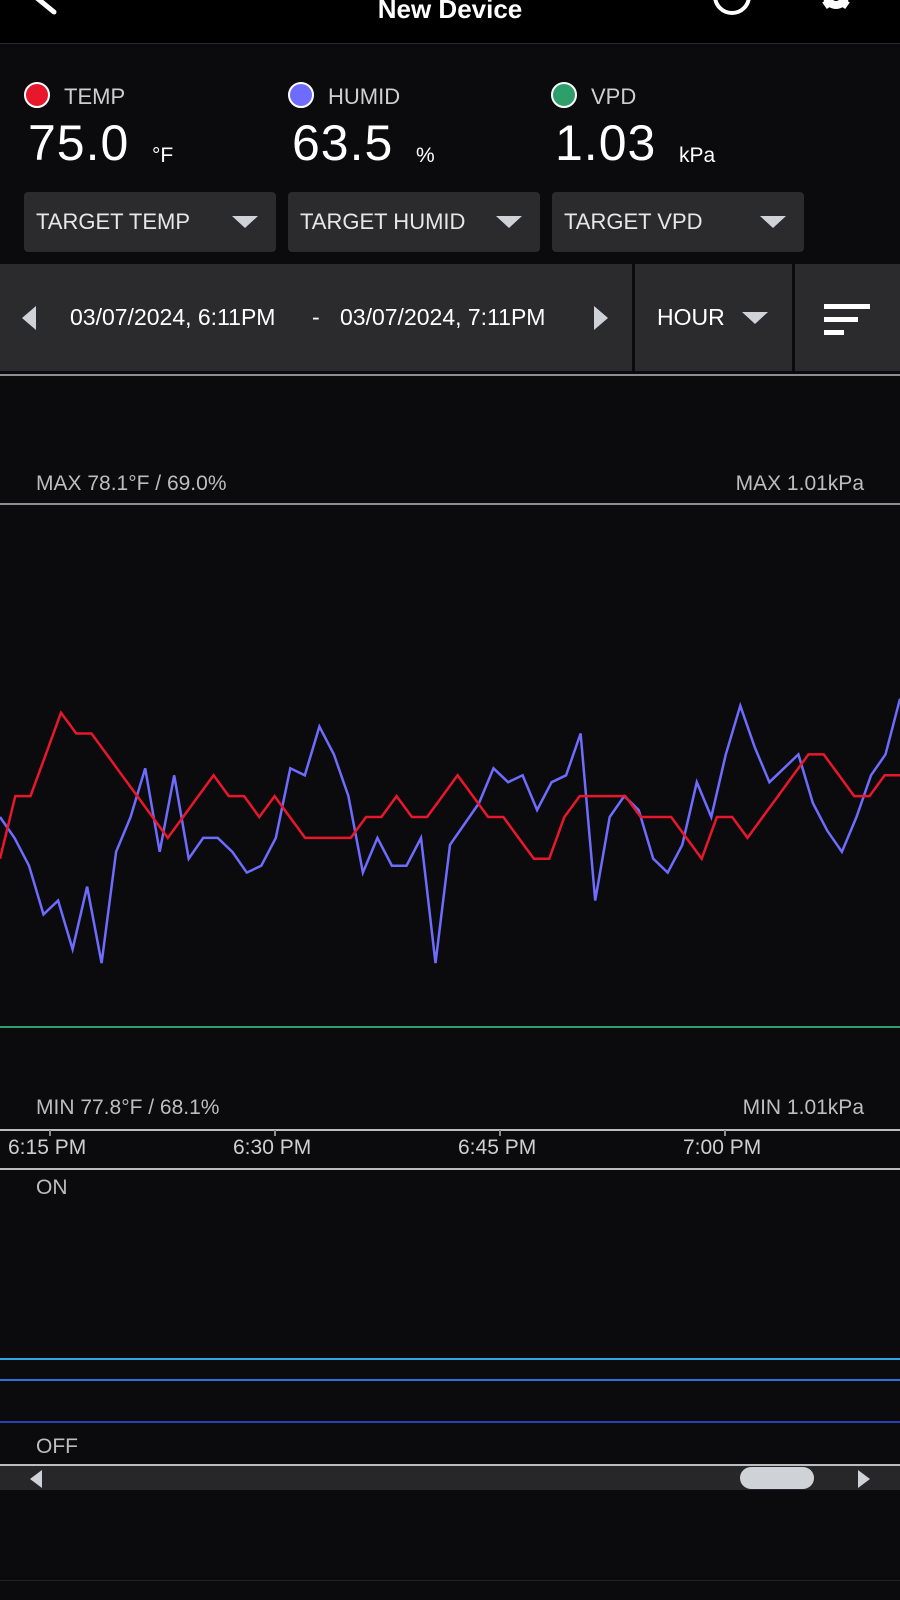  What do you see at coordinates (128, 1107) in the screenshot?
I see `min-left-label: MIN 77.8°F / 68.1%` at bounding box center [128, 1107].